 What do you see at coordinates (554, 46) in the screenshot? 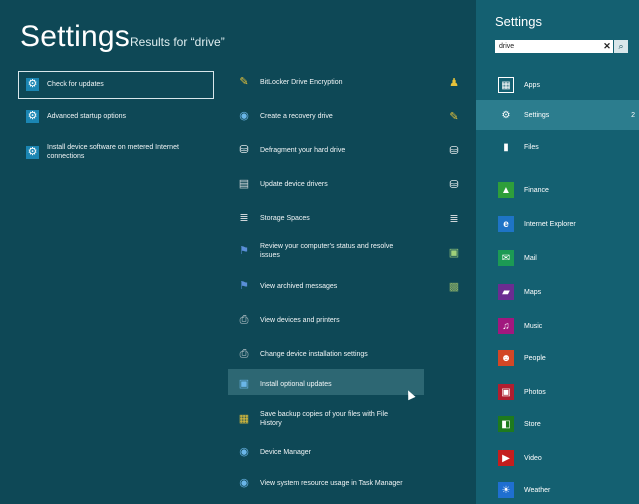
I see `search-input: drive ✕` at bounding box center [554, 46].